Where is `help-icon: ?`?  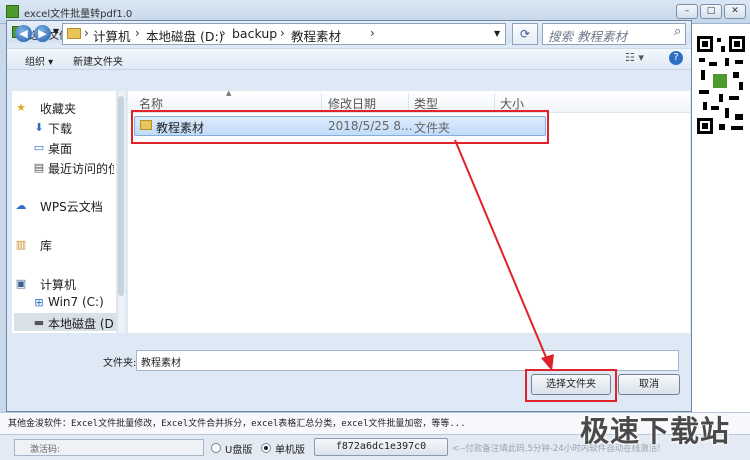
help-icon: ? is located at coordinates (676, 58).